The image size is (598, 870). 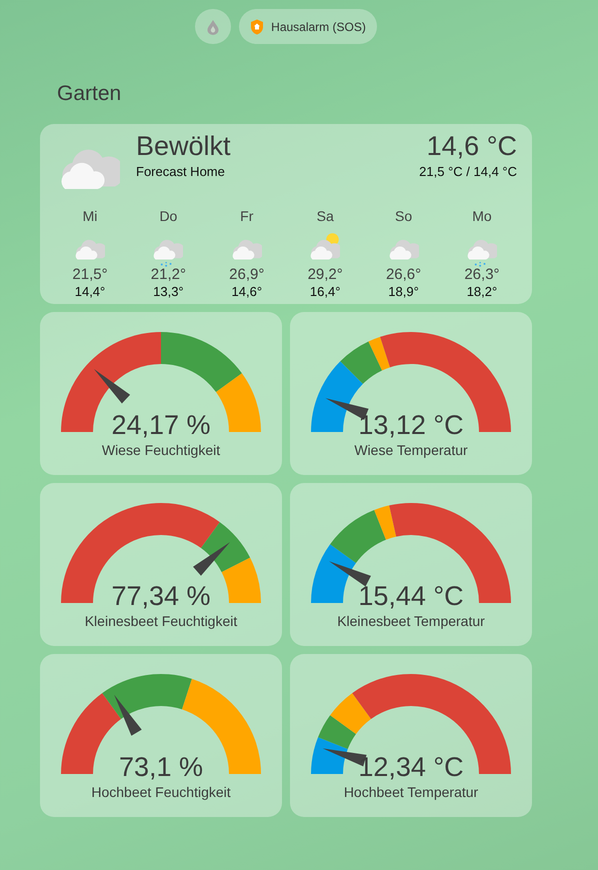 I want to click on forecast-low: 13,3°, so click(x=168, y=292).